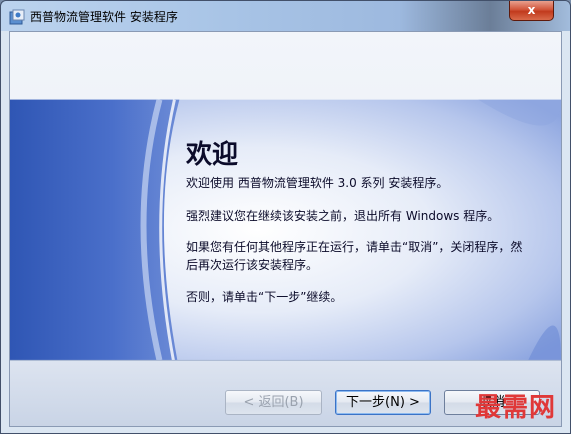 This screenshot has width=571, height=434. I want to click on close-icon: x, so click(531, 10).